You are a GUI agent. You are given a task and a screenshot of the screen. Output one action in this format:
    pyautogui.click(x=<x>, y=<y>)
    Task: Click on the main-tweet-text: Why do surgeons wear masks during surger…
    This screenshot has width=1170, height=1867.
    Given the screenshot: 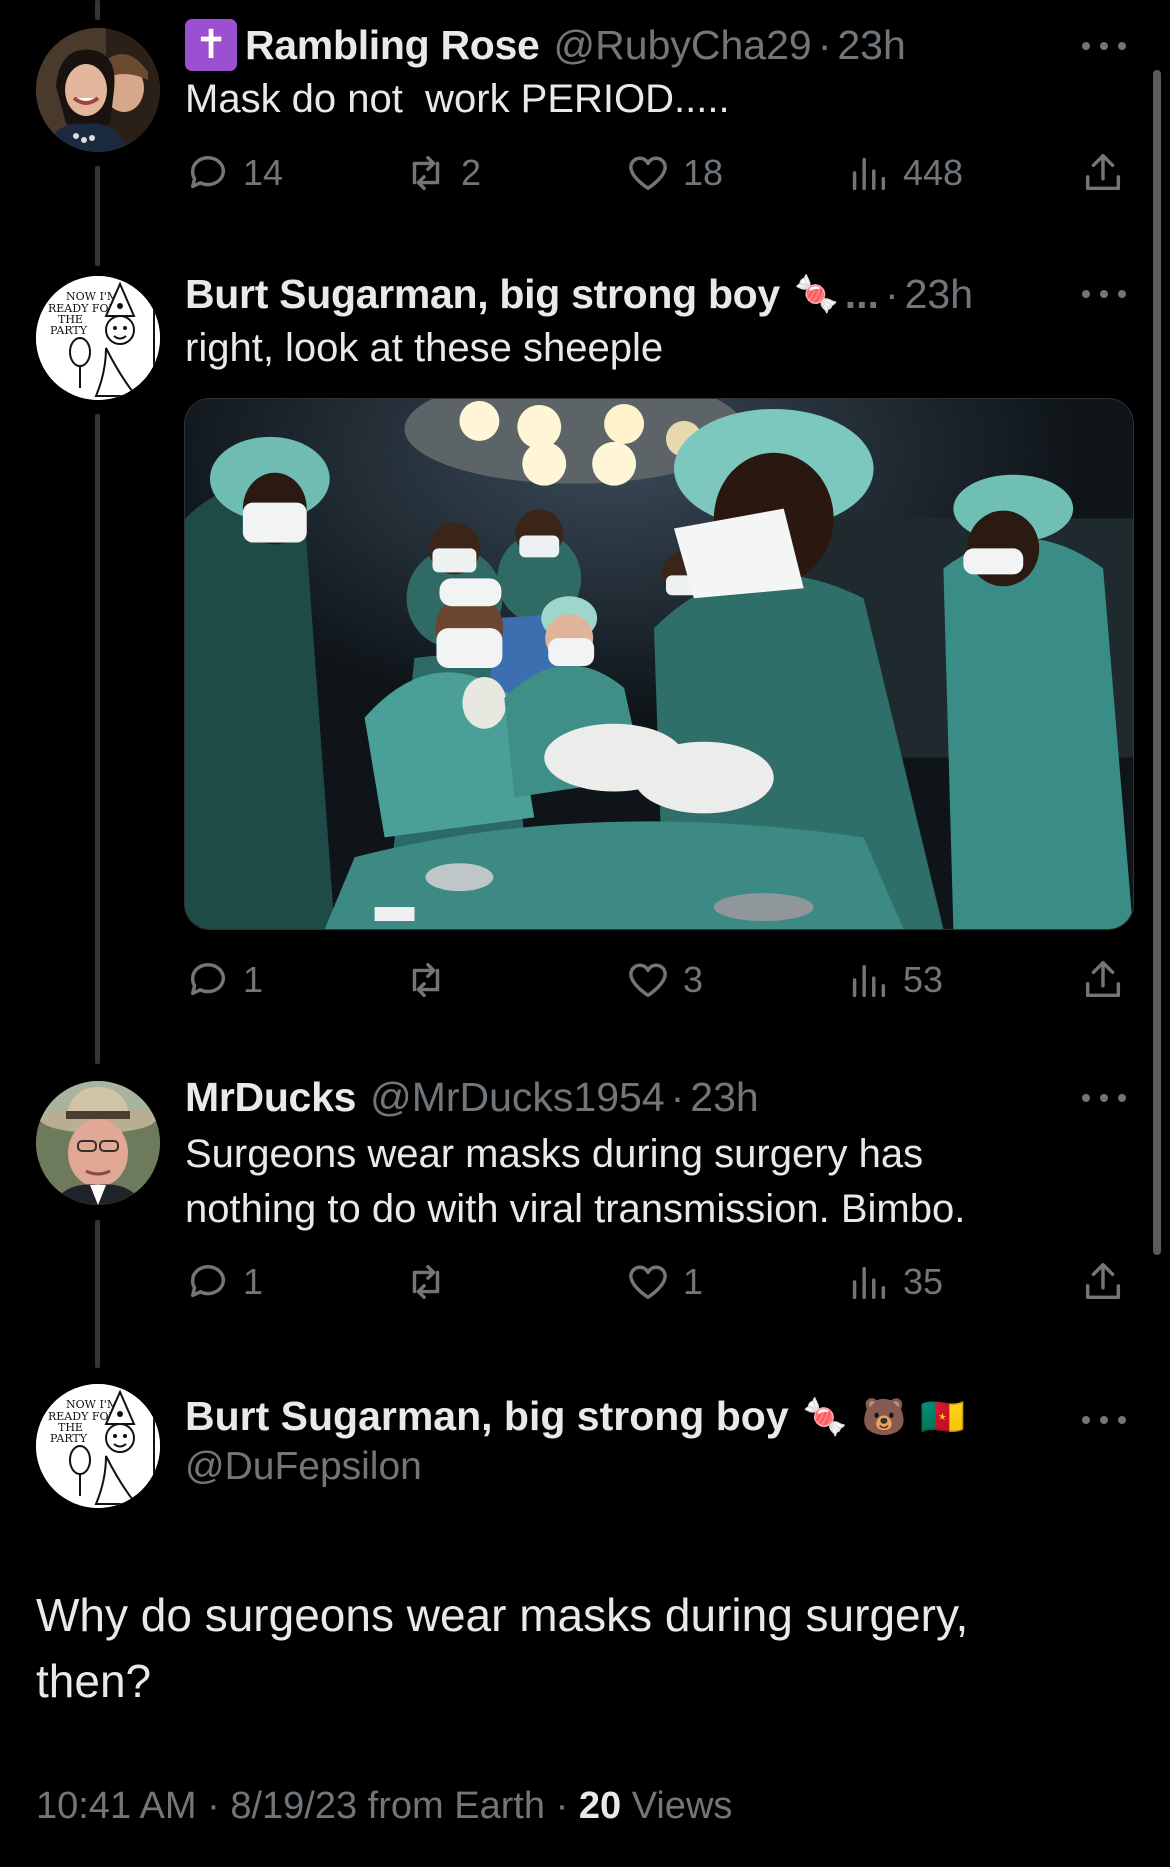 What is the action you would take?
    pyautogui.click(x=586, y=1648)
    